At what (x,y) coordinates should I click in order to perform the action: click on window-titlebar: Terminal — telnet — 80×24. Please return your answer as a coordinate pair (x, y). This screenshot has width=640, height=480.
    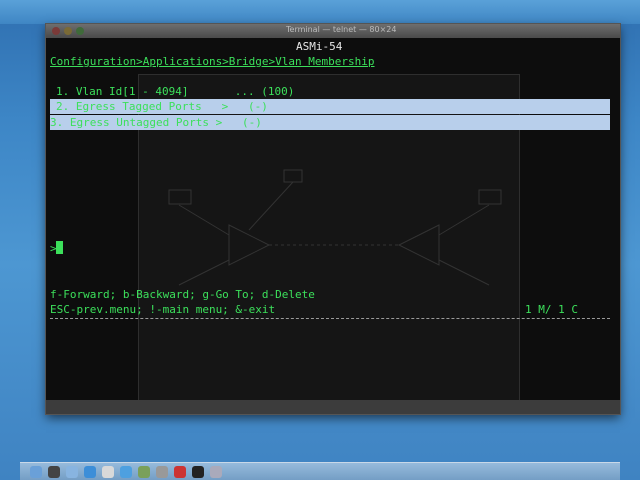
    Looking at the image, I should click on (333, 31).